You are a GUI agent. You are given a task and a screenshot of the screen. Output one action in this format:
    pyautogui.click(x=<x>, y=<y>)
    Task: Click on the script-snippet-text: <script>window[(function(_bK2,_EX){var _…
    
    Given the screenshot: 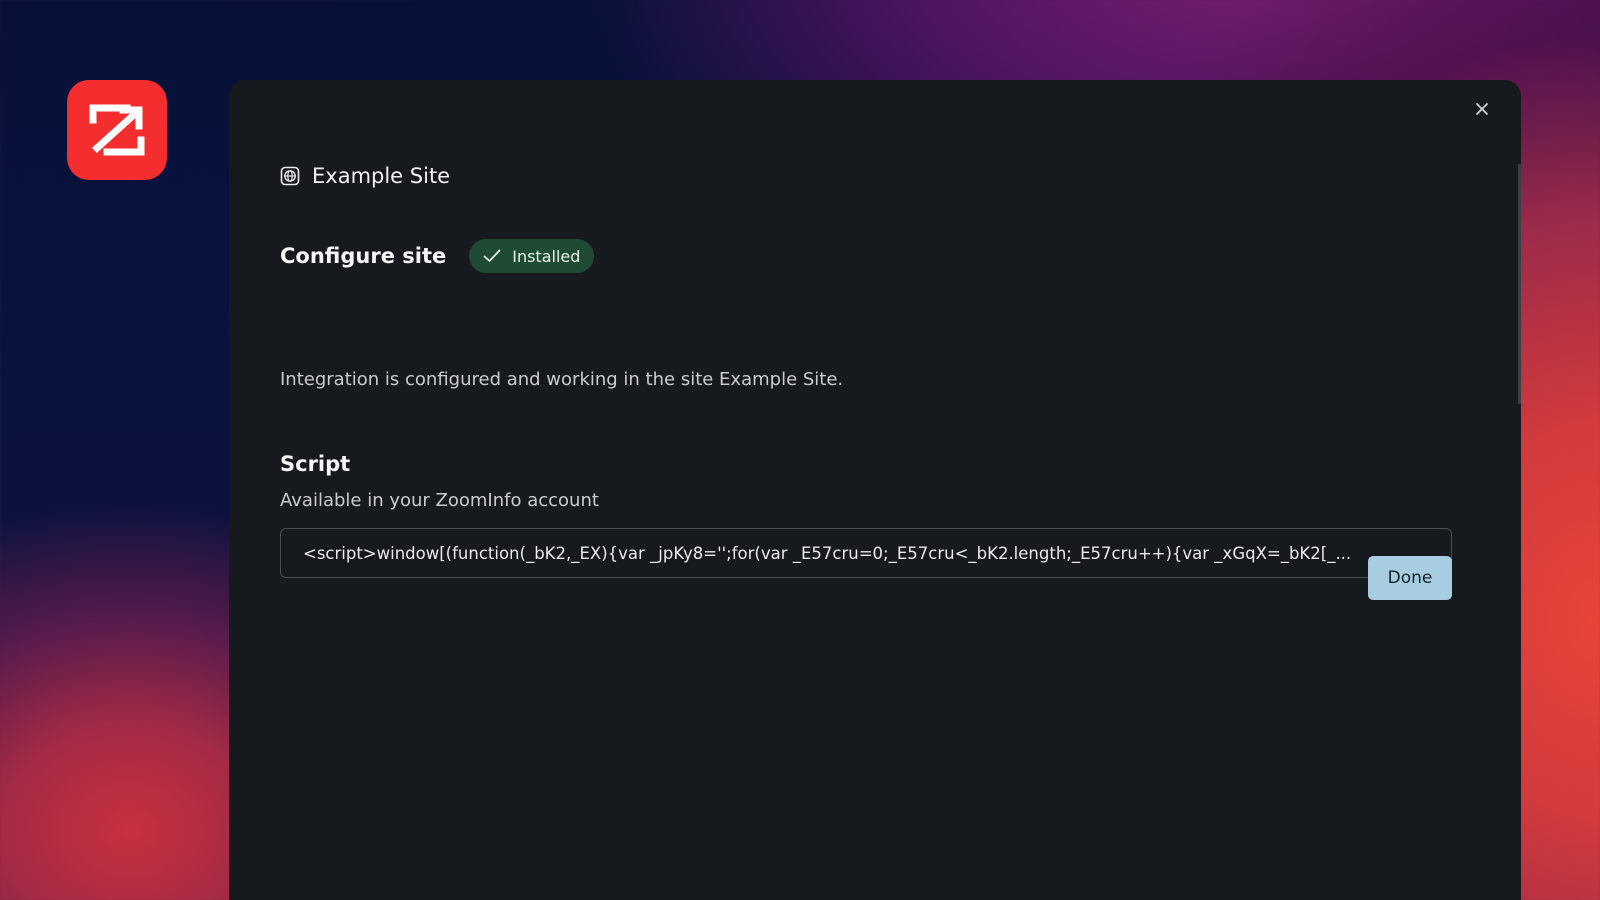 What is the action you would take?
    pyautogui.click(x=866, y=553)
    